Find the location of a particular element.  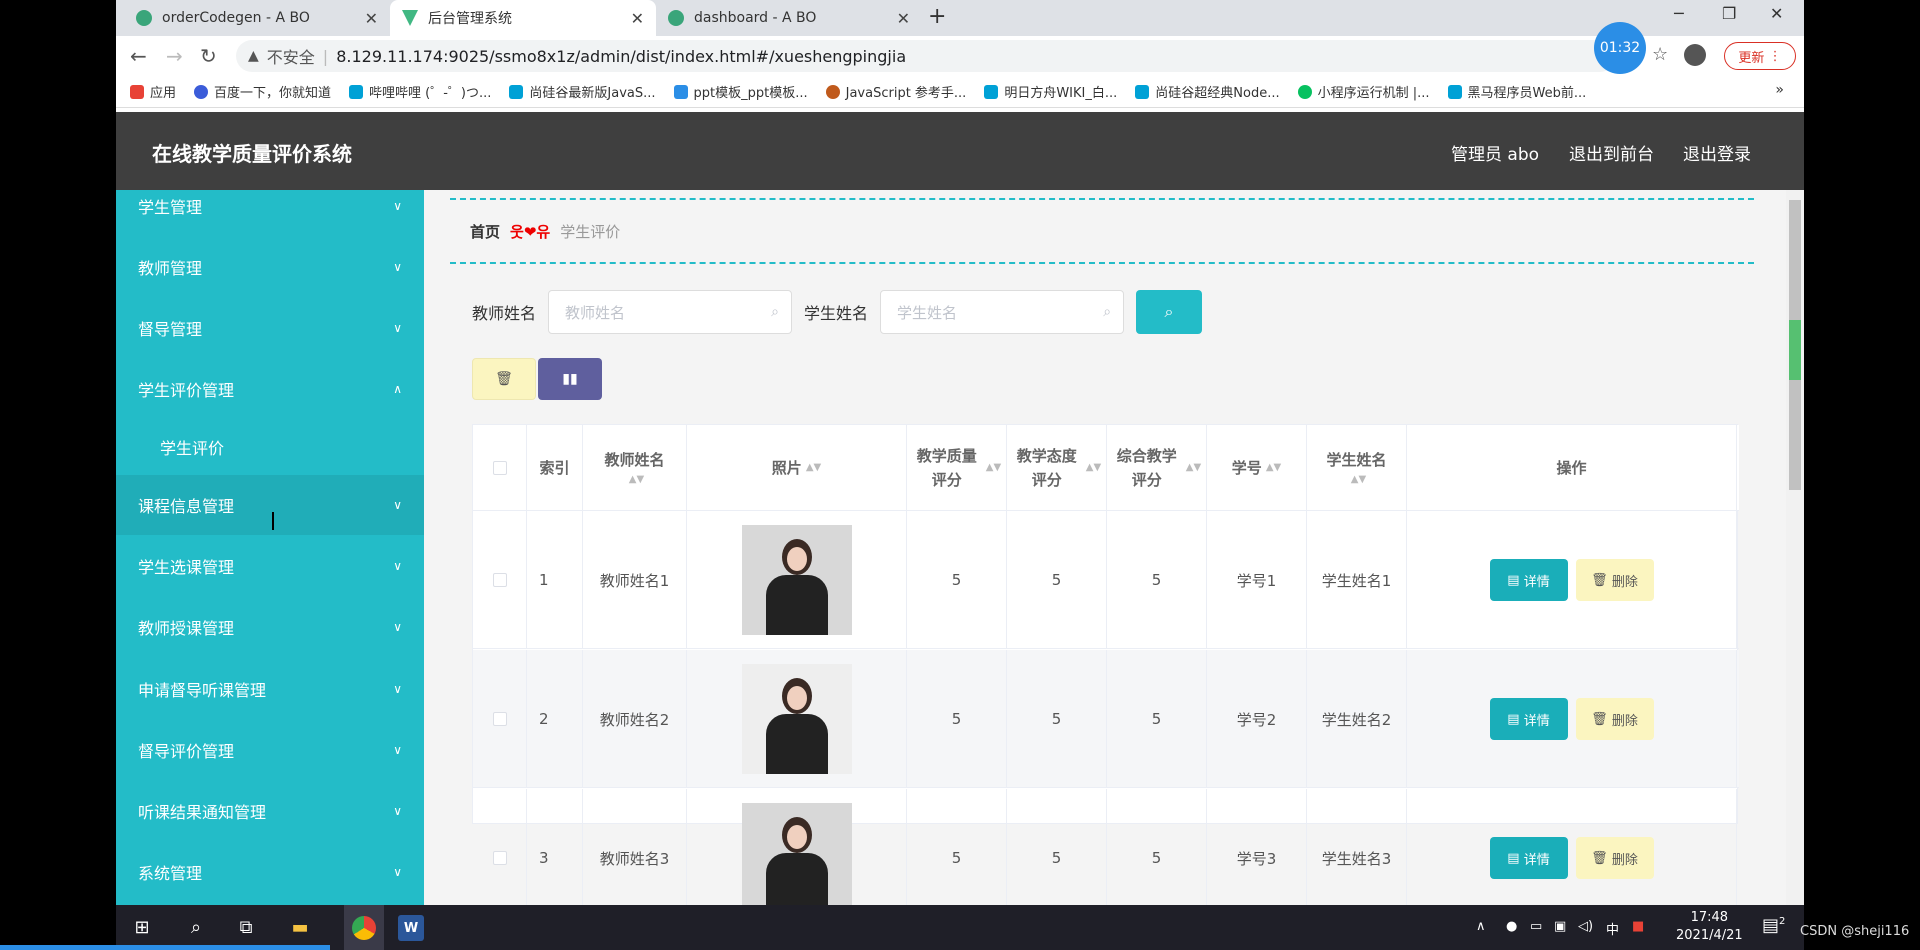

tab-ordercodegen: orderCodegen - A BO ✕ is located at coordinates (257, 18).